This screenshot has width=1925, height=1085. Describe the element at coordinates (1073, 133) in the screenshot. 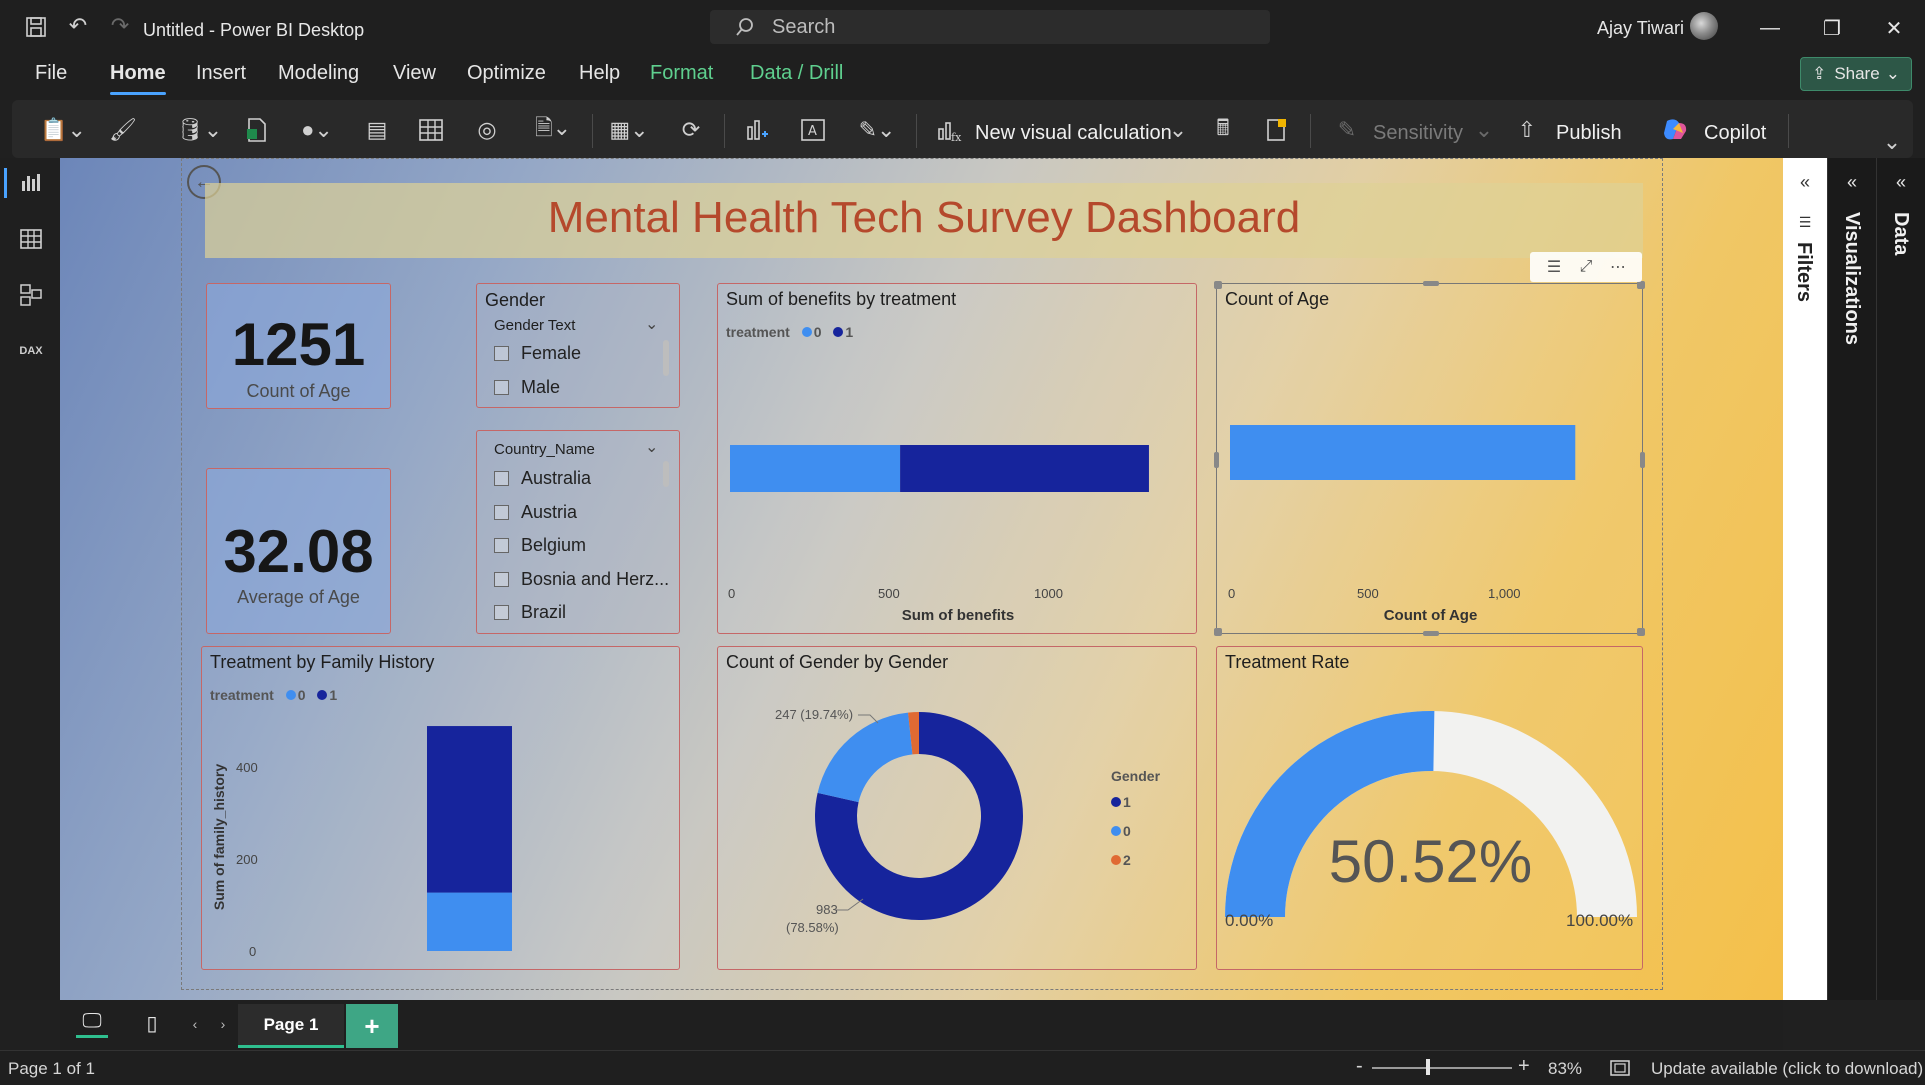

I see `new-visual-calculation-button: New visual calculation` at that location.